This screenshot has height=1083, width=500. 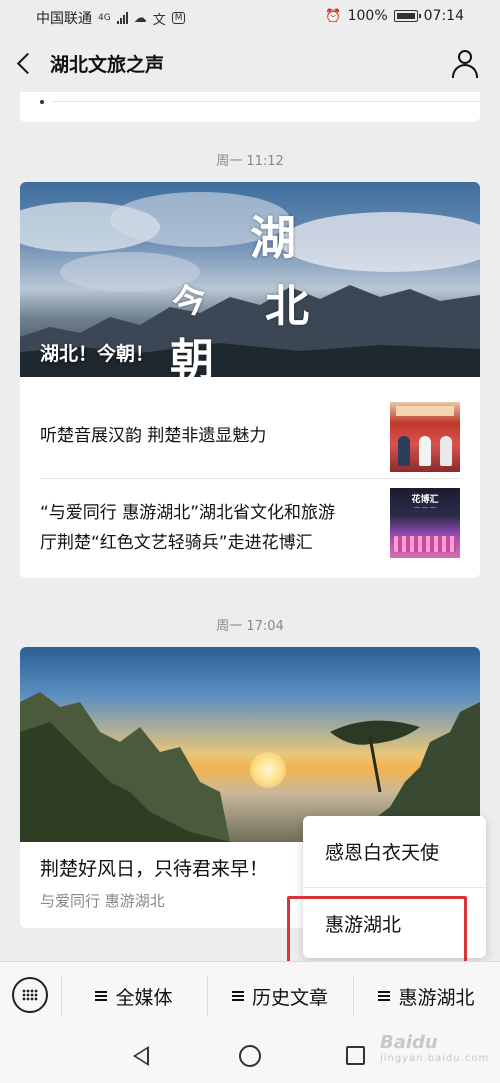 What do you see at coordinates (425, 437) in the screenshot?
I see `article-thumbnail` at bounding box center [425, 437].